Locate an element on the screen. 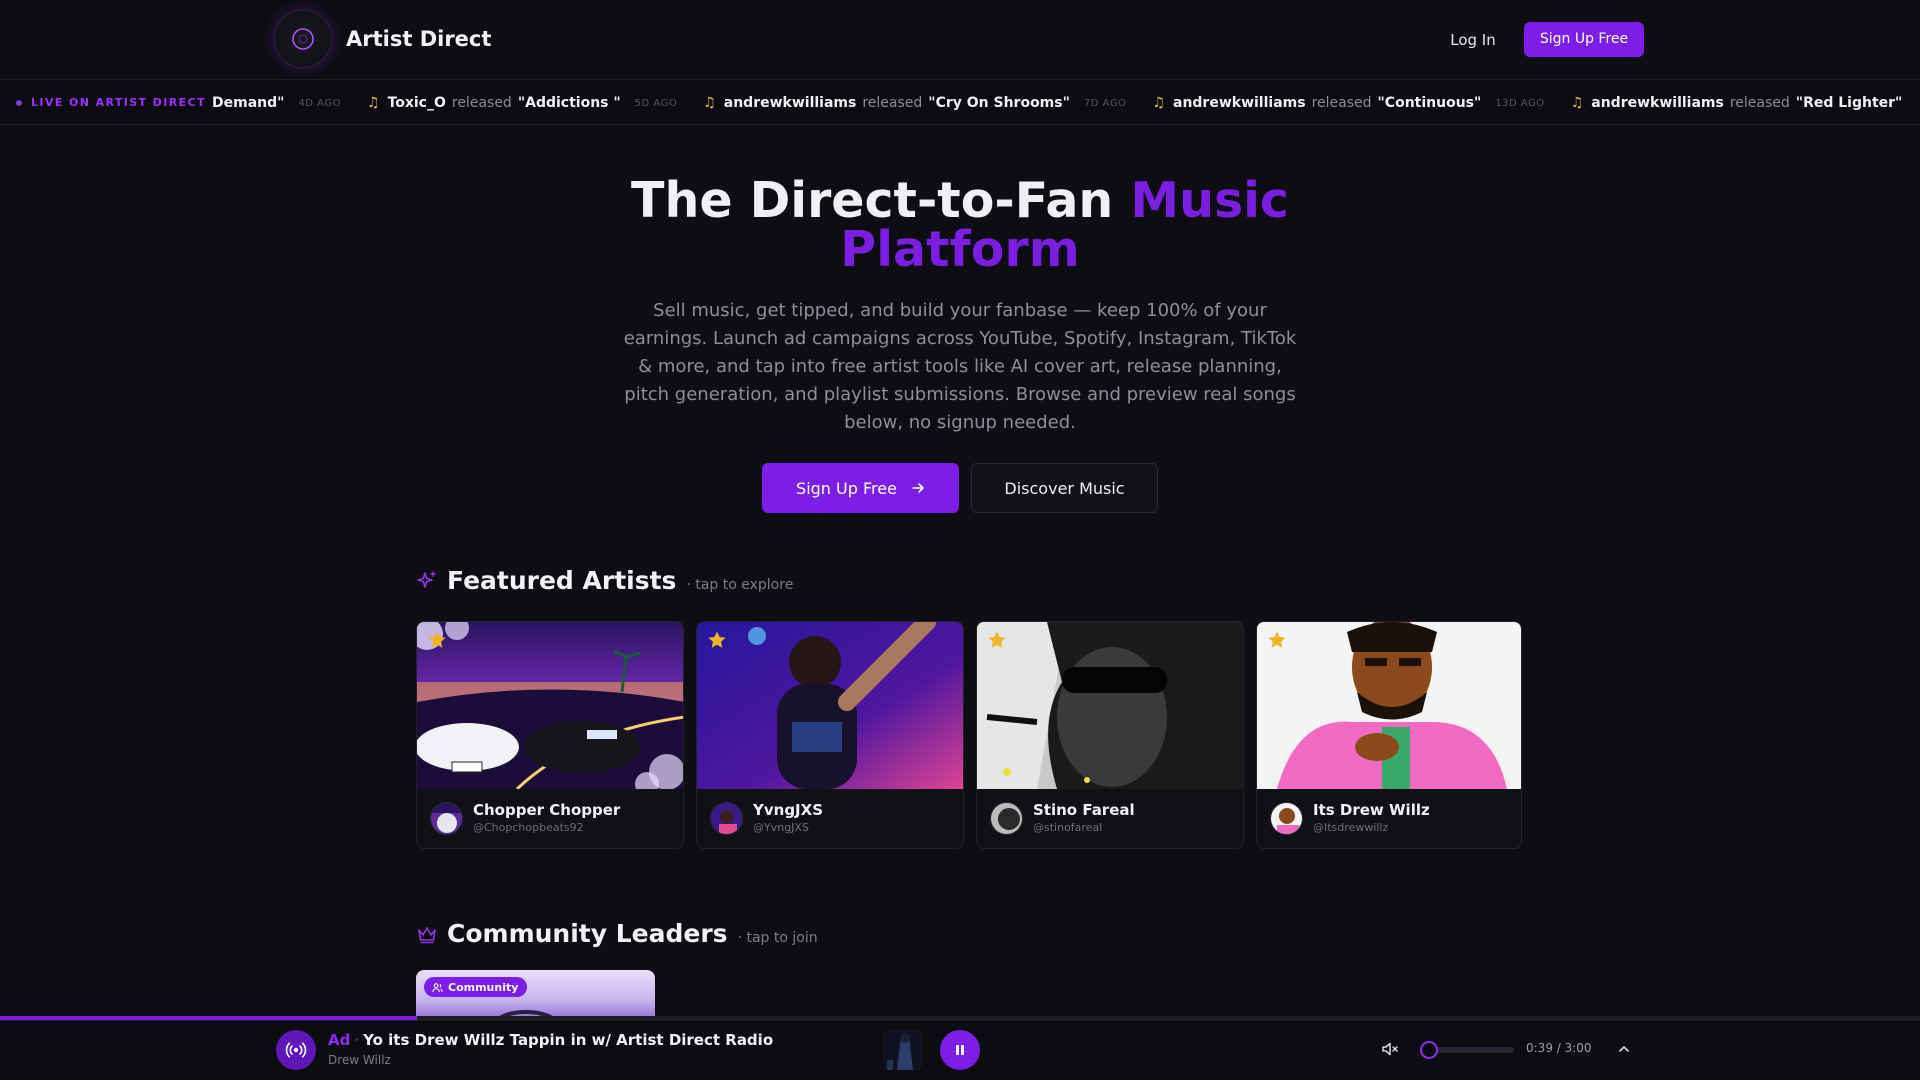  ticker-song: Demand" is located at coordinates (248, 103).